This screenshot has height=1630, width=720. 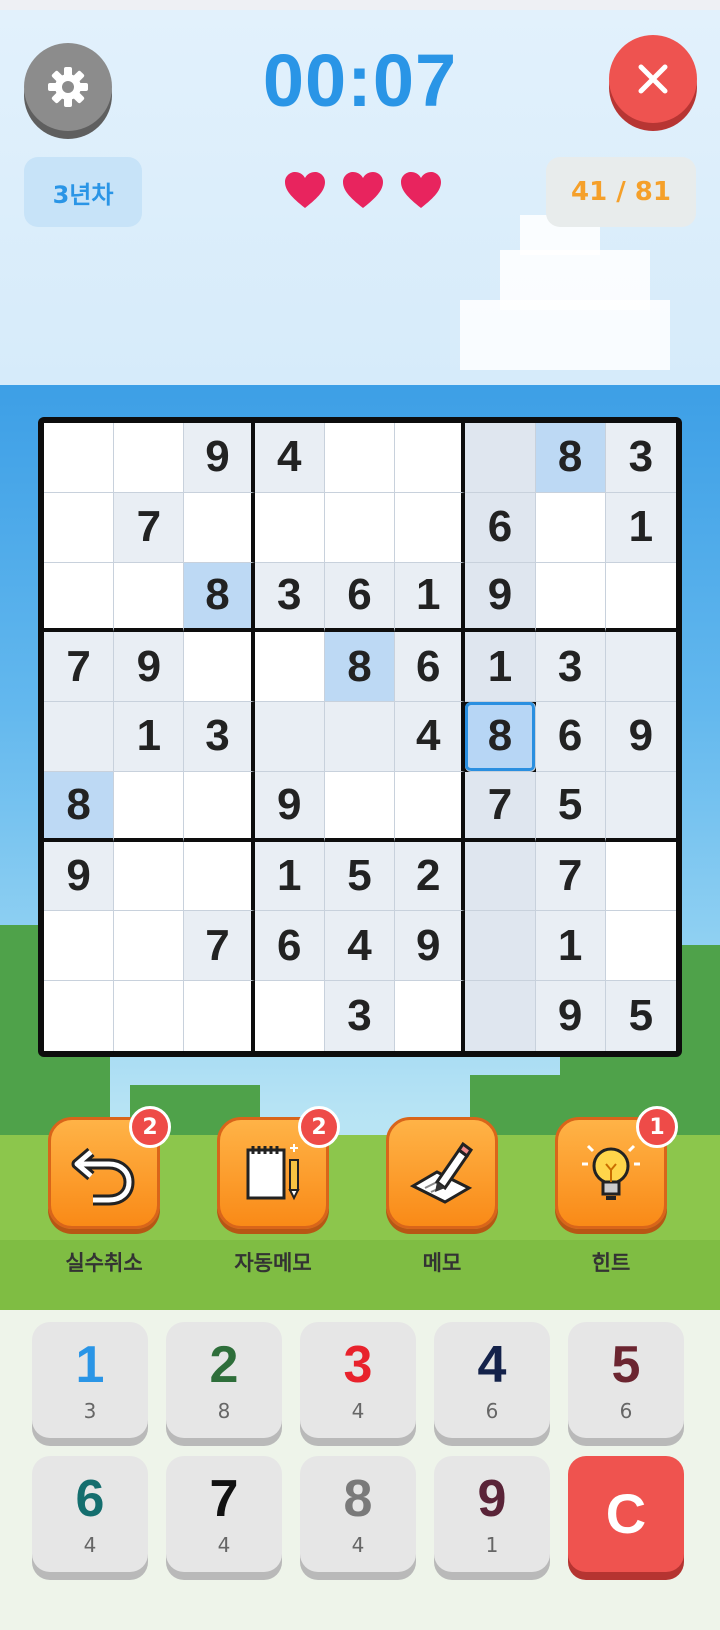 I want to click on key-2: 28, so click(x=224, y=1380).